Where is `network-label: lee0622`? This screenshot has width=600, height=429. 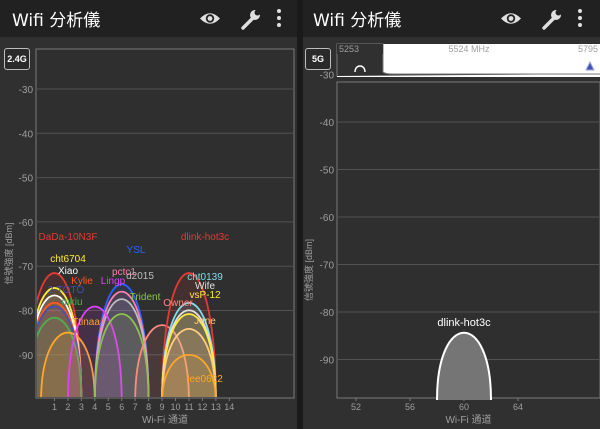
network-label: lee0622 is located at coordinates (205, 379).